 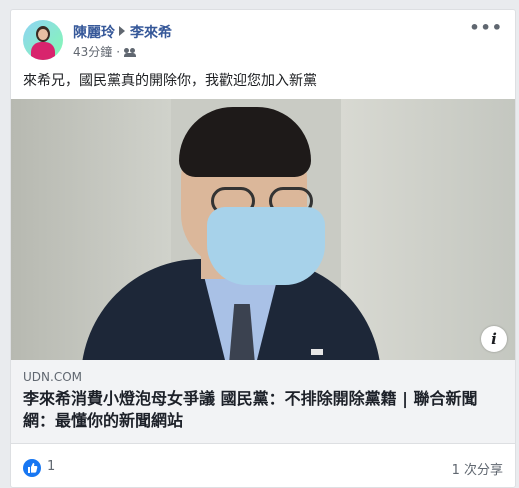 I want to click on thumbs-up-glyph, so click(x=33, y=468).